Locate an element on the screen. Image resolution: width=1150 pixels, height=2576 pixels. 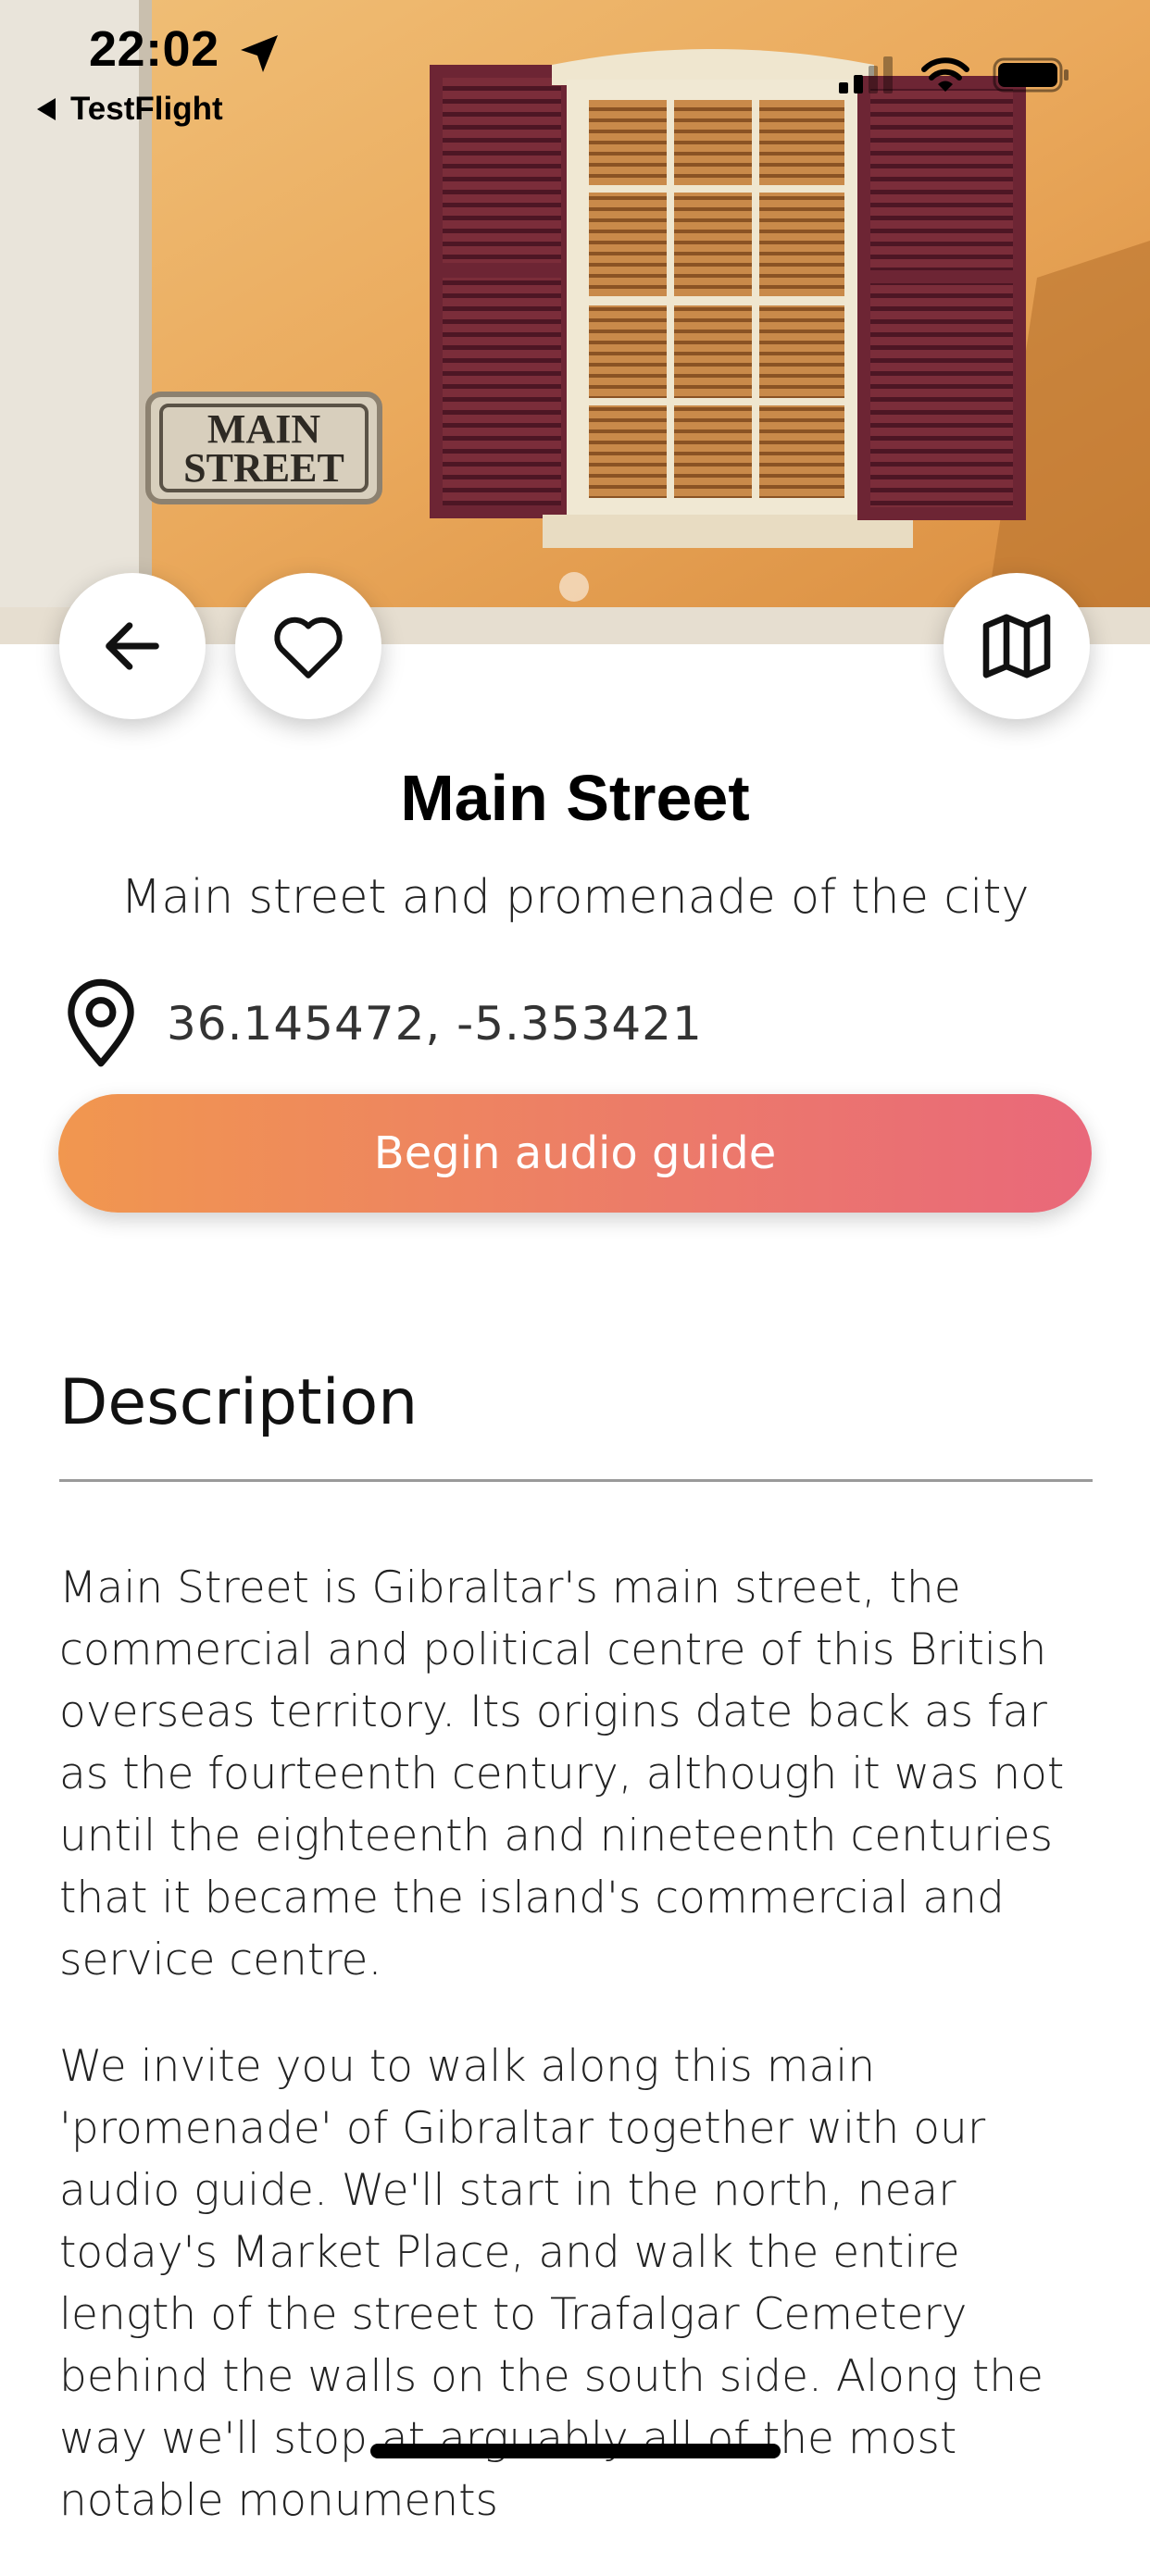
sign-line2: STREET is located at coordinates (264, 468).